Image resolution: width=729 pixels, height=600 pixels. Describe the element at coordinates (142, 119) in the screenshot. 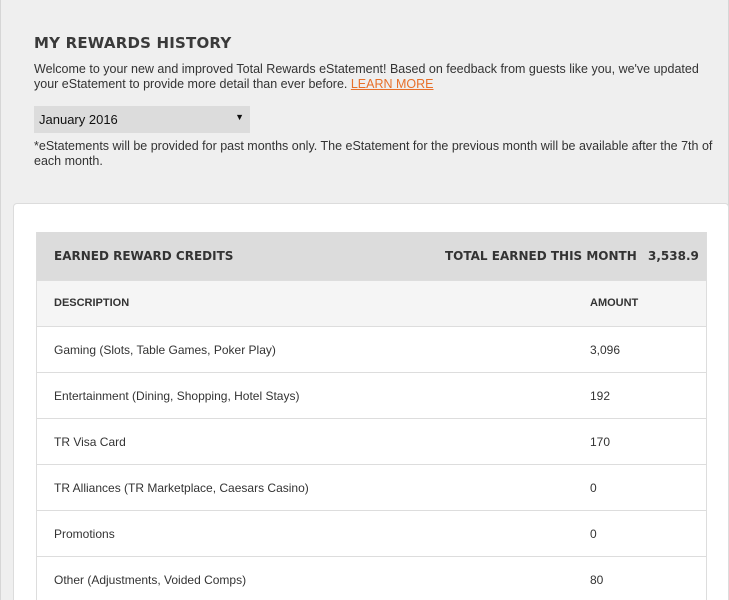

I see `month-select: January 2016 ▼` at that location.